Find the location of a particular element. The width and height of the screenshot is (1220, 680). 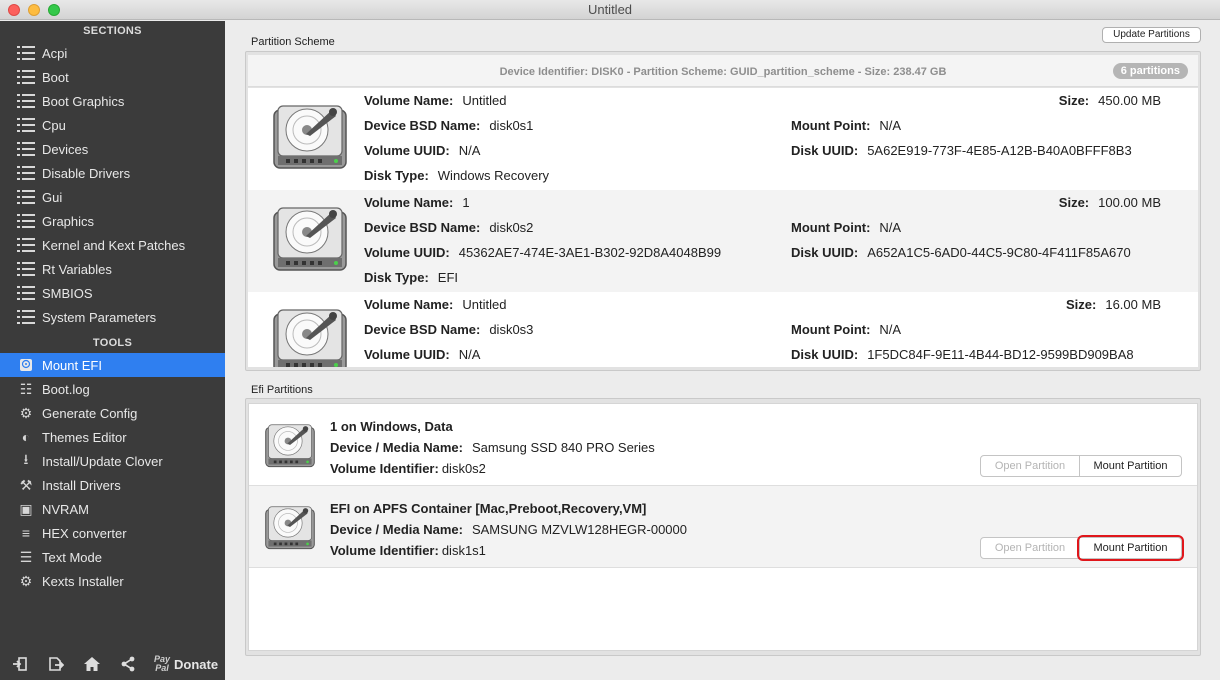

kext-icon: ⚙ is located at coordinates (26, 580).